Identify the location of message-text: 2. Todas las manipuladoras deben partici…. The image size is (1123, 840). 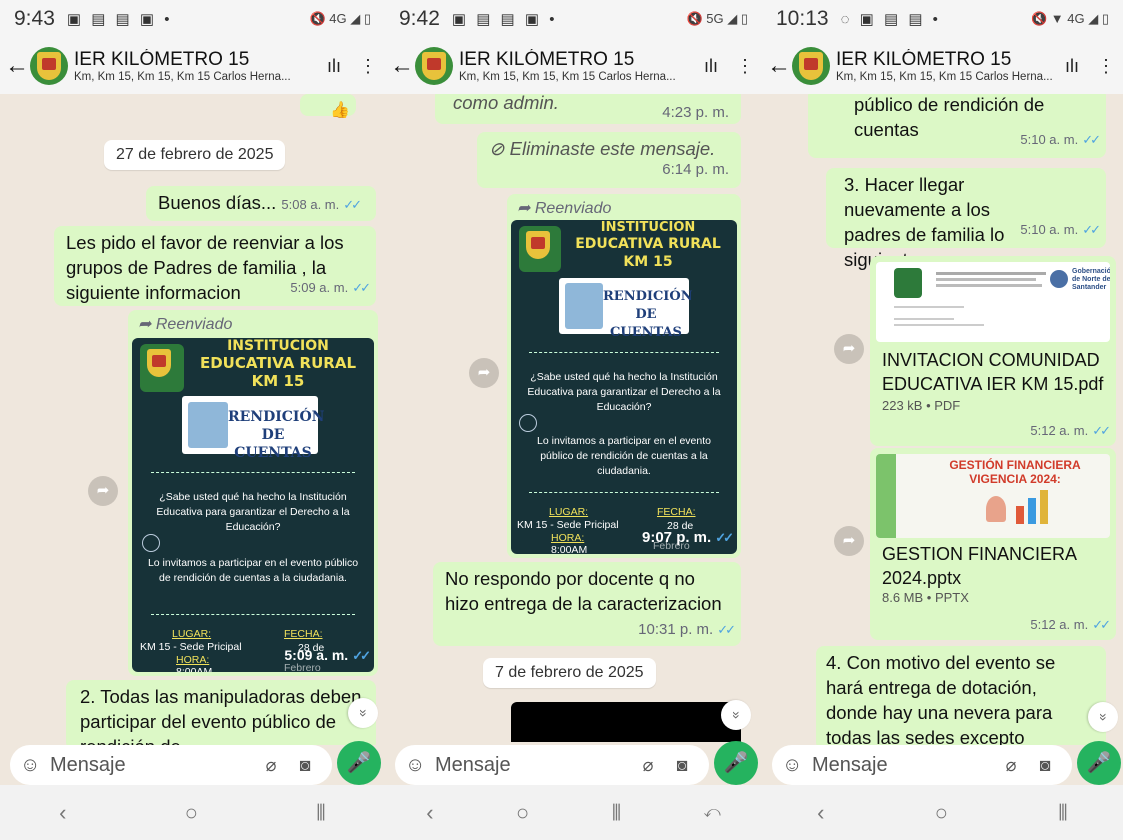
(221, 715).